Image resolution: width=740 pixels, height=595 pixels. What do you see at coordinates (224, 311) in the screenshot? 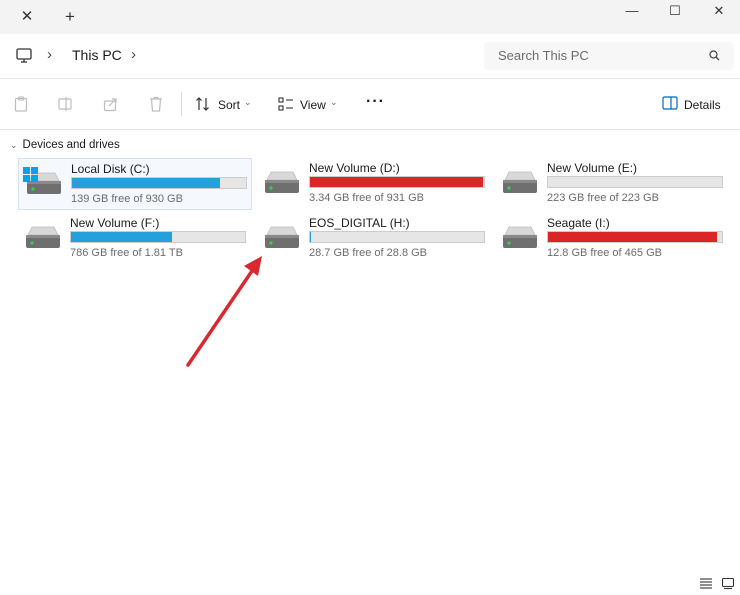
I see `annotation-arrow` at bounding box center [224, 311].